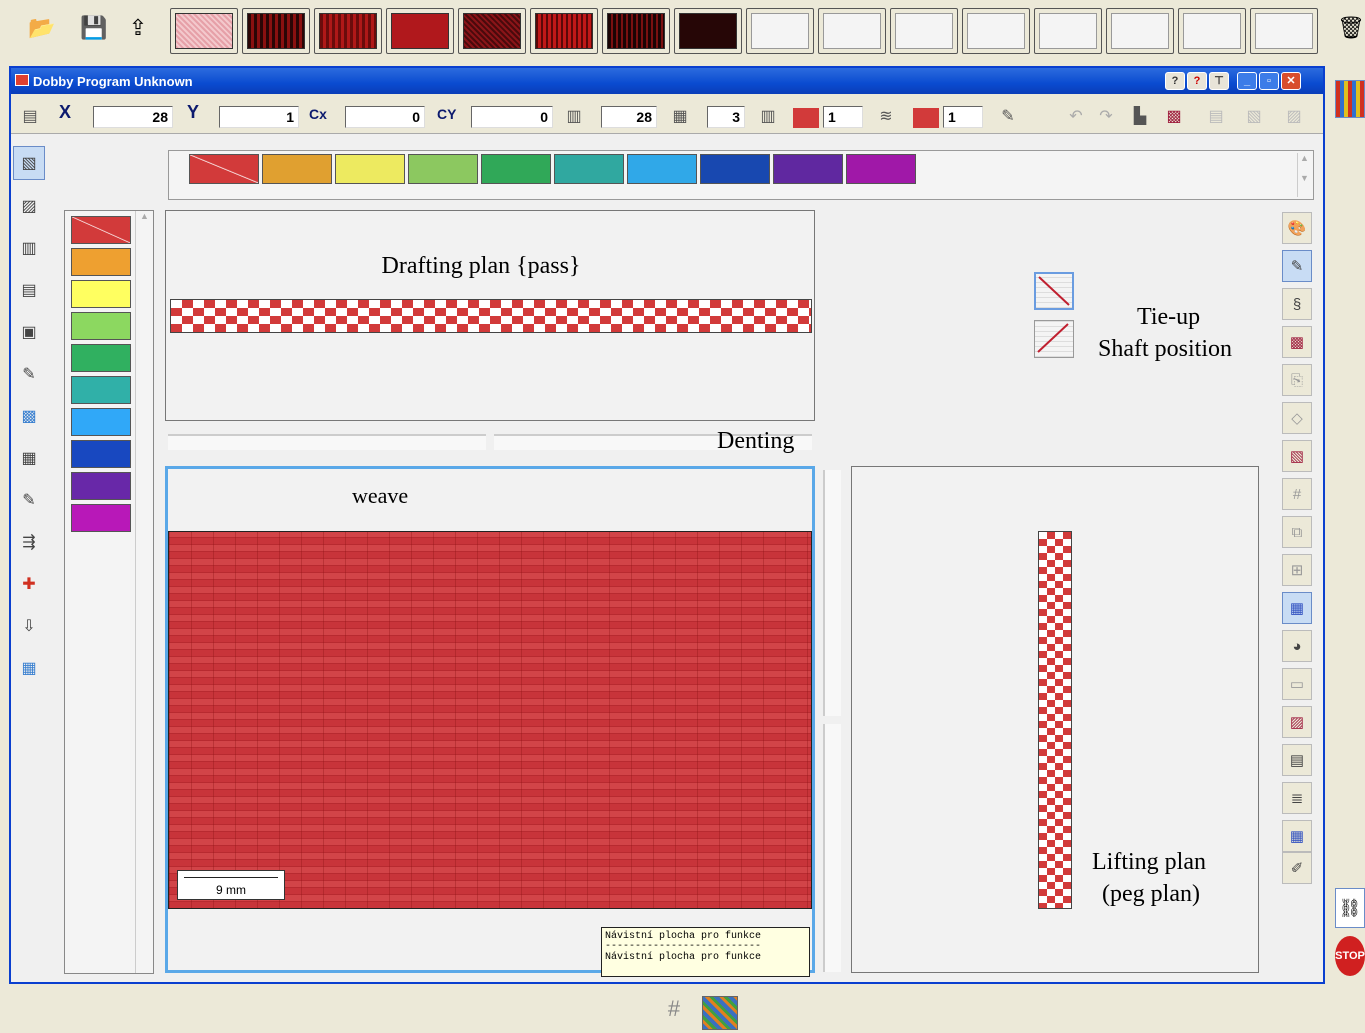  I want to click on shape-tool-icon: ◇, so click(1297, 418).